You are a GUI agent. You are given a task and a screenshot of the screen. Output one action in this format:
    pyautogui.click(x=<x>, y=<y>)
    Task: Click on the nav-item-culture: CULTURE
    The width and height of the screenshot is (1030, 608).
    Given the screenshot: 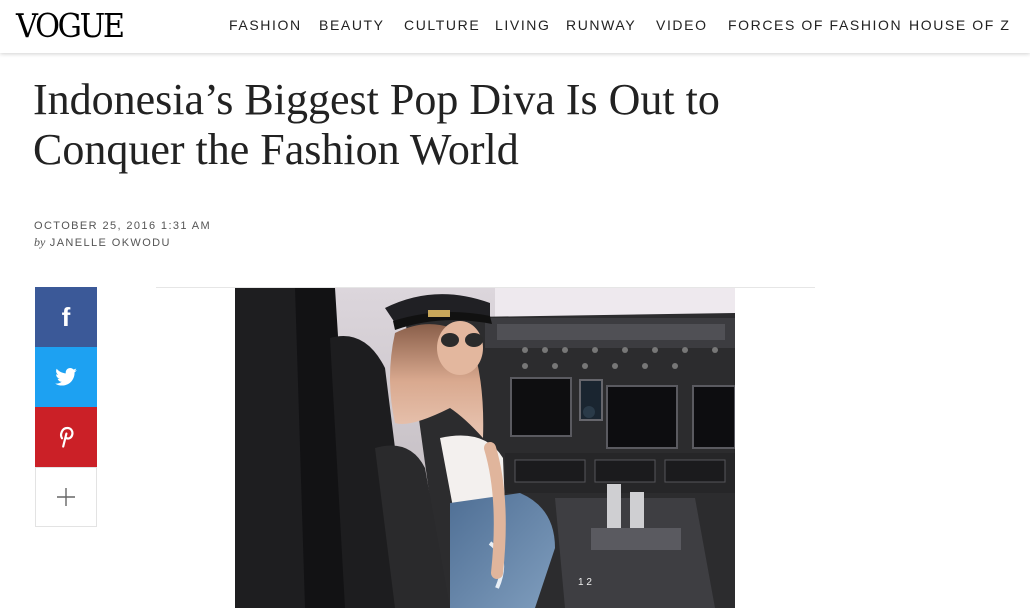 What is the action you would take?
    pyautogui.click(x=442, y=25)
    